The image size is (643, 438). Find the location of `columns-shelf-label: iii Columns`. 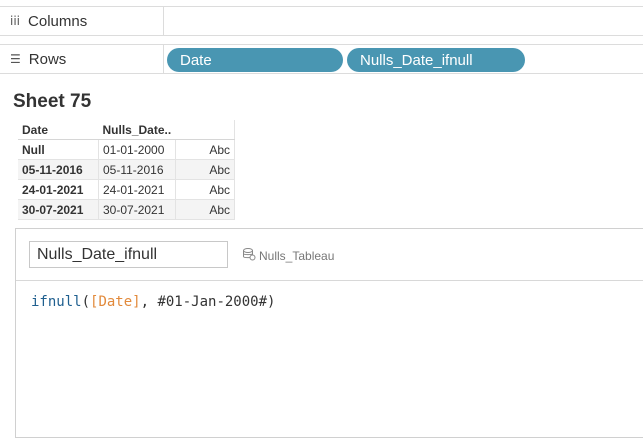

columns-shelf-label: iii Columns is located at coordinates (82, 21).